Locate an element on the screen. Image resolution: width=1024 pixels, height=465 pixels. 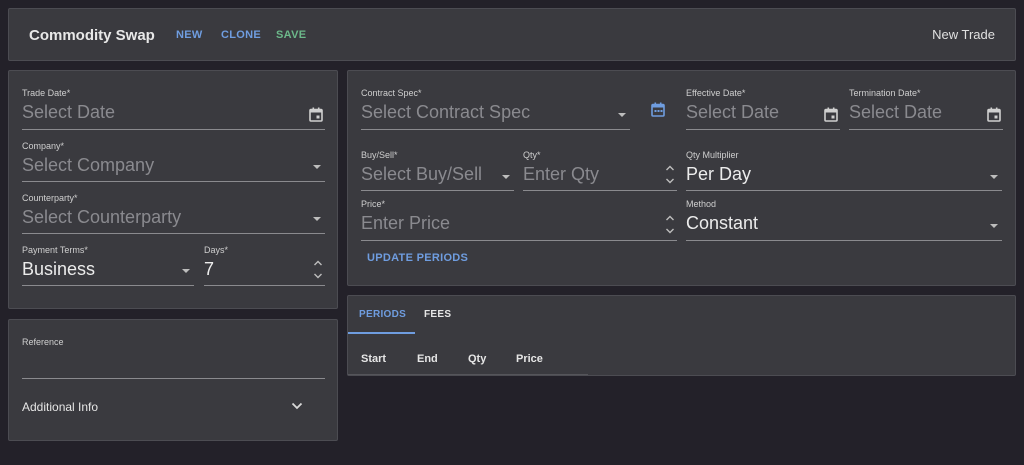
payment-terms-underline is located at coordinates (108, 285).